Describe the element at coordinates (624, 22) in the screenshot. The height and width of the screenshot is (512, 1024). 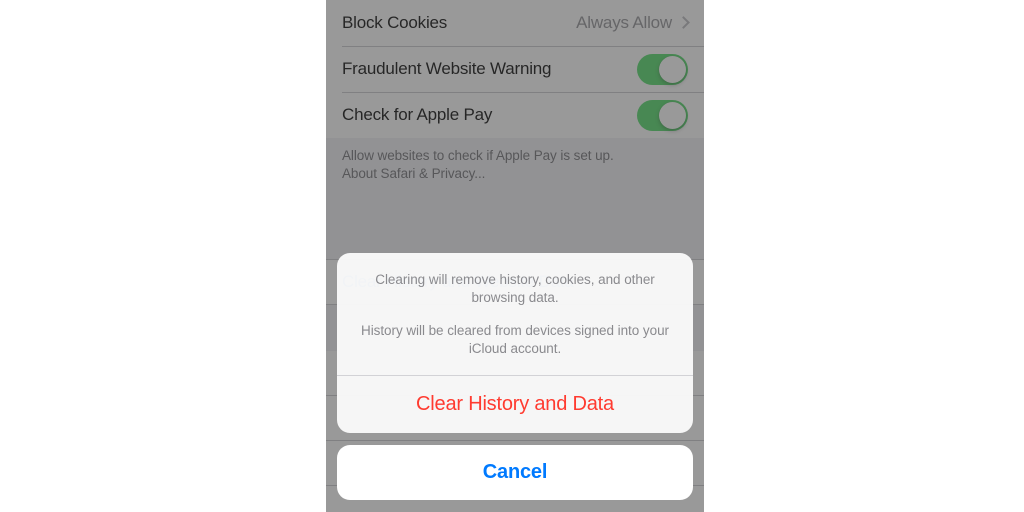
I see `row-value: Always Allow` at that location.